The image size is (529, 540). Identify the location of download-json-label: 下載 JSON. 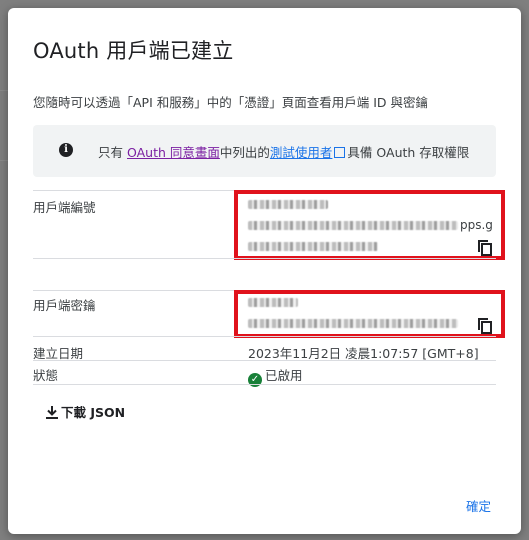
(93, 412).